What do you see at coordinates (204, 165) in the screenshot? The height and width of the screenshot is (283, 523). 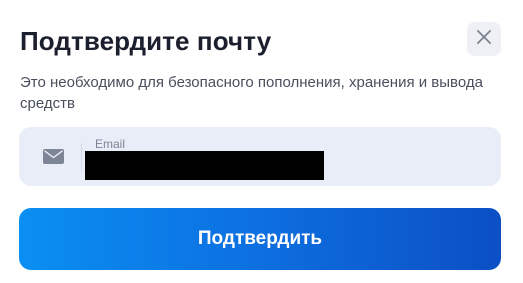 I see `email-value-redacted` at bounding box center [204, 165].